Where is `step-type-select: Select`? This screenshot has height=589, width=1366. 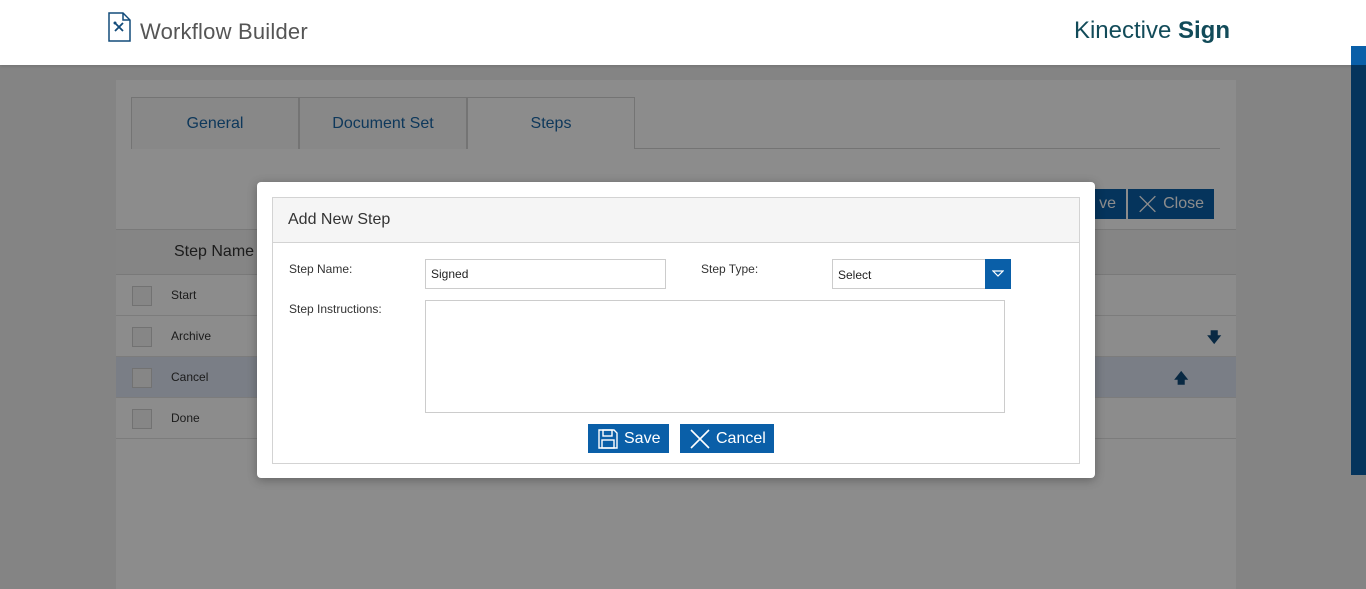 step-type-select: Select is located at coordinates (921, 274).